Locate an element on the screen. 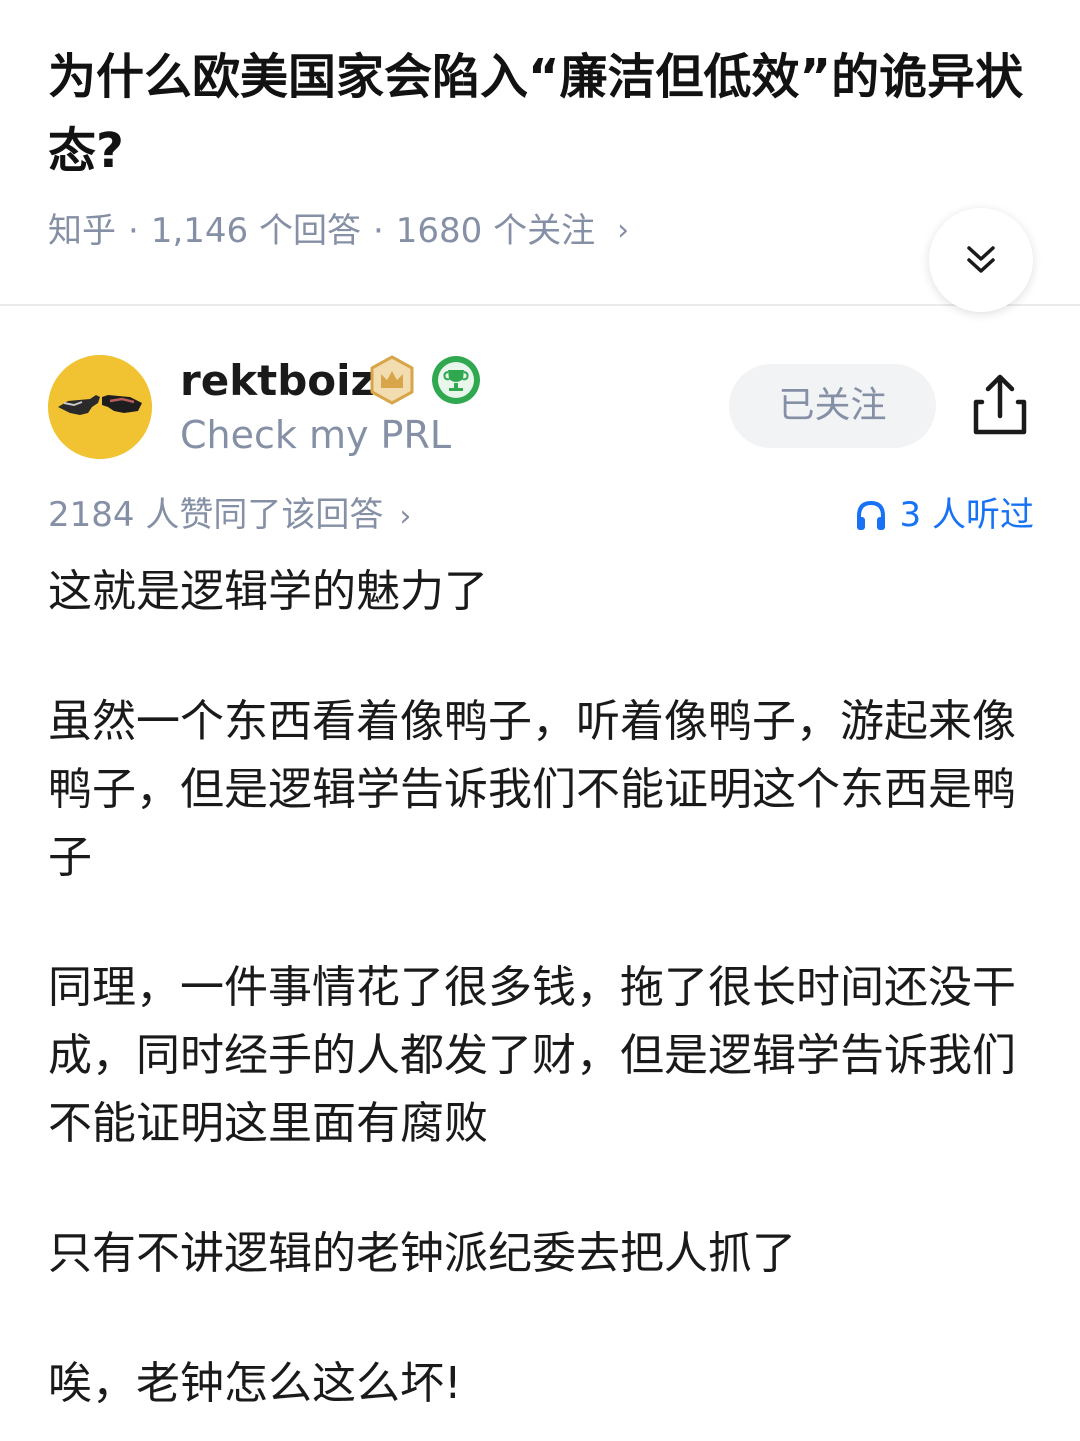  vote-count: 2184 人赞同了该回答 › is located at coordinates (229, 516).